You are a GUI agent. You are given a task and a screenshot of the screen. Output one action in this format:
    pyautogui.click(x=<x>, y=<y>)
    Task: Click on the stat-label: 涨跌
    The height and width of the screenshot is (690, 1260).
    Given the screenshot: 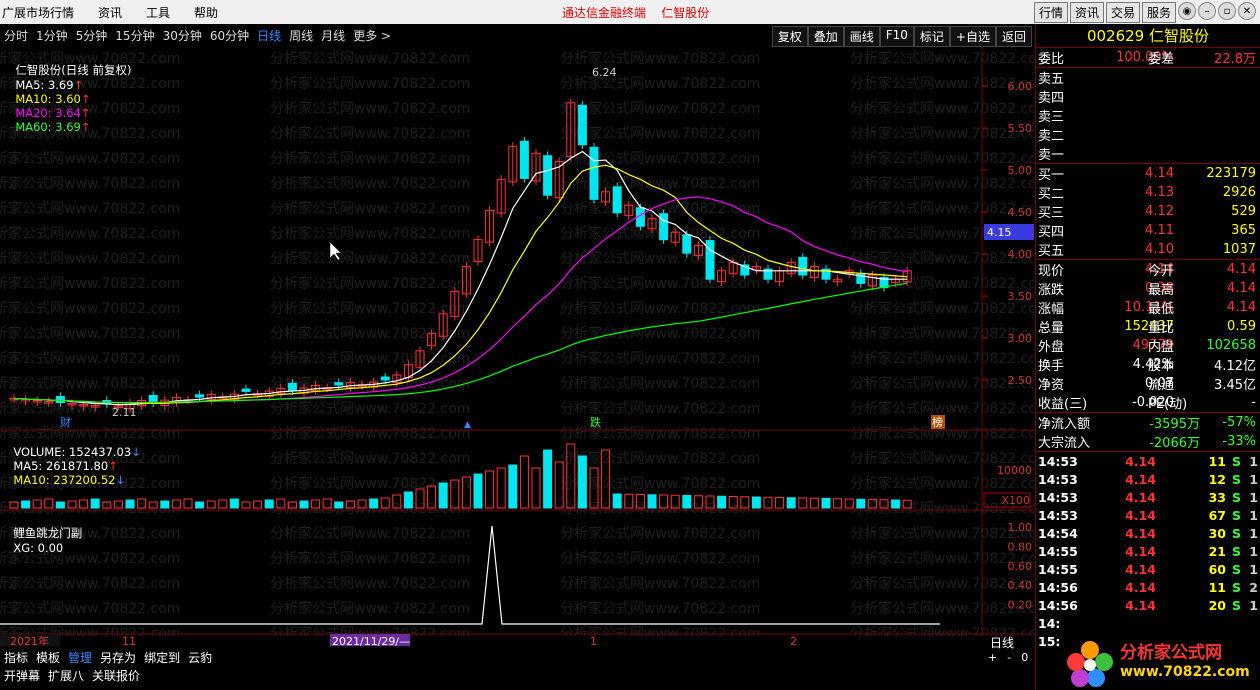 What is the action you would take?
    pyautogui.click(x=1051, y=290)
    